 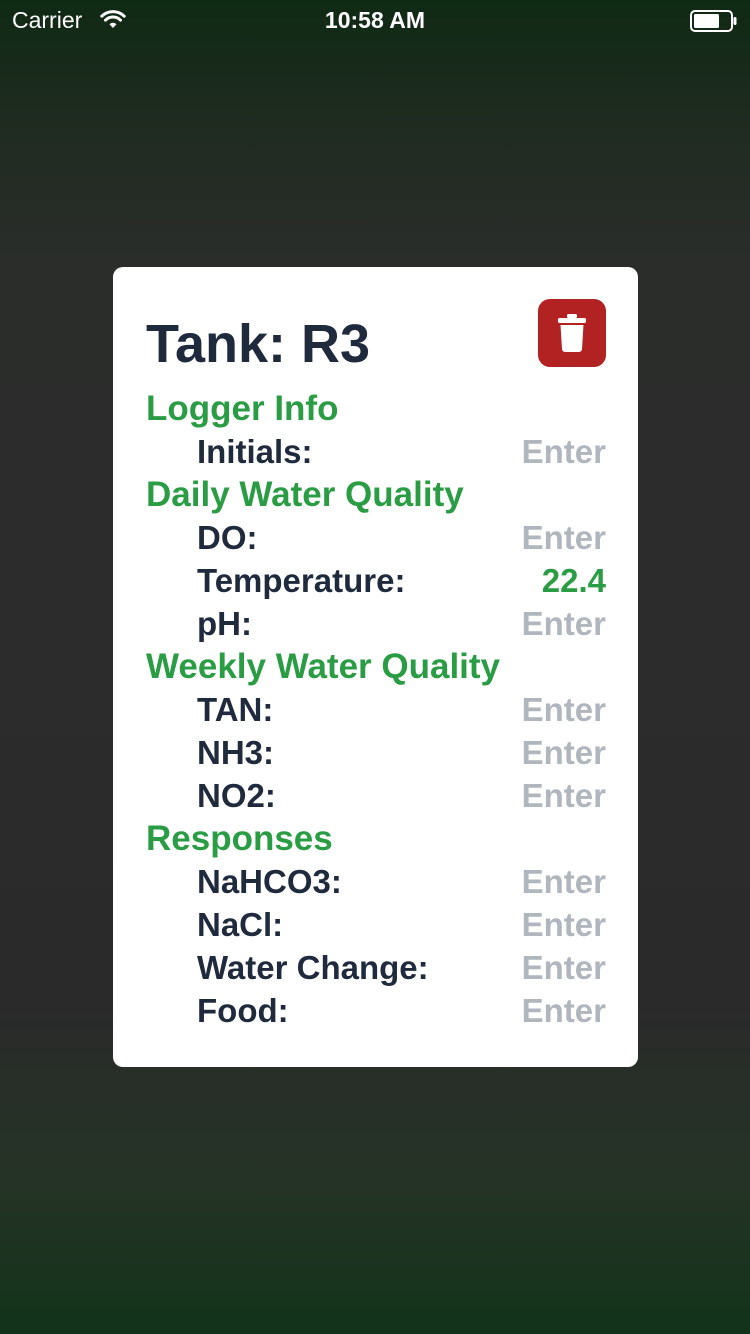 I want to click on nh3-field: Enter, so click(x=564, y=753).